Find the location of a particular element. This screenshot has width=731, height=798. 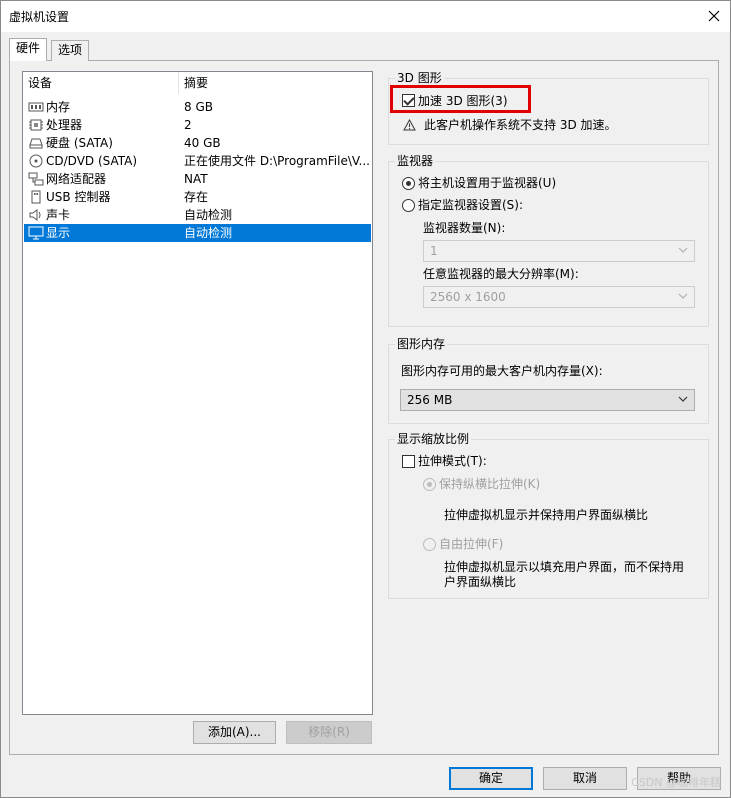

group-graphics-memory-legend: 图形内存 is located at coordinates (421, 344).